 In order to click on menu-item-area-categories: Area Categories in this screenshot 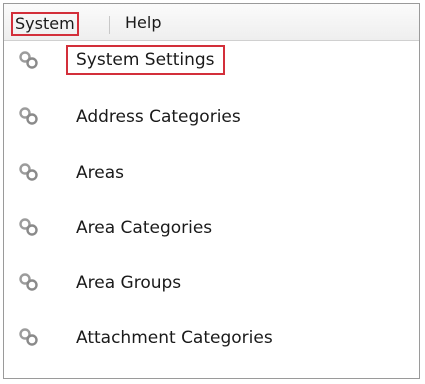, I will do `click(211, 228)`.